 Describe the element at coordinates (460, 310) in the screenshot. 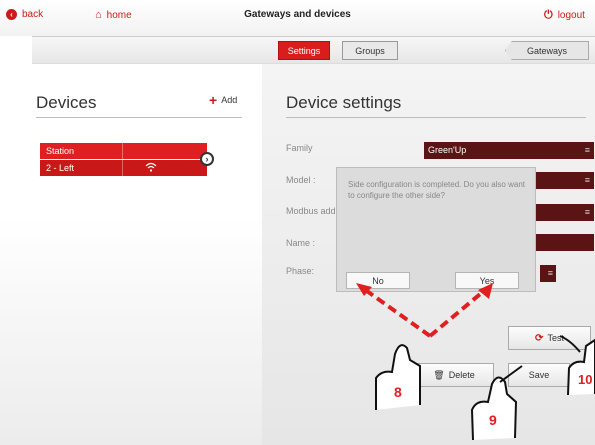

I see `dashed-arrow-yes` at that location.